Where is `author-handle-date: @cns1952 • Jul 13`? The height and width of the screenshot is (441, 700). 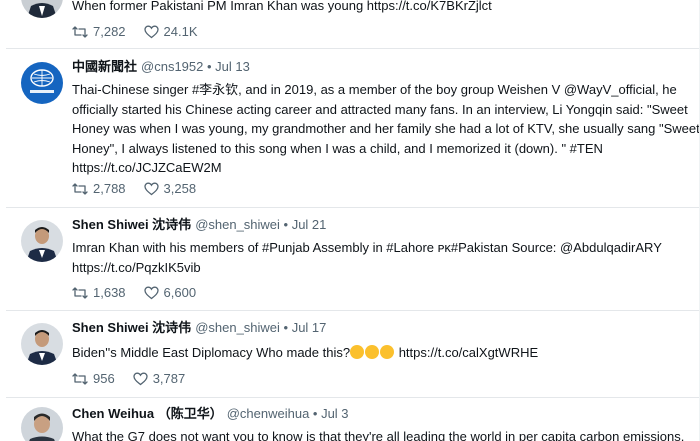 author-handle-date: @cns1952 • Jul 13 is located at coordinates (195, 66).